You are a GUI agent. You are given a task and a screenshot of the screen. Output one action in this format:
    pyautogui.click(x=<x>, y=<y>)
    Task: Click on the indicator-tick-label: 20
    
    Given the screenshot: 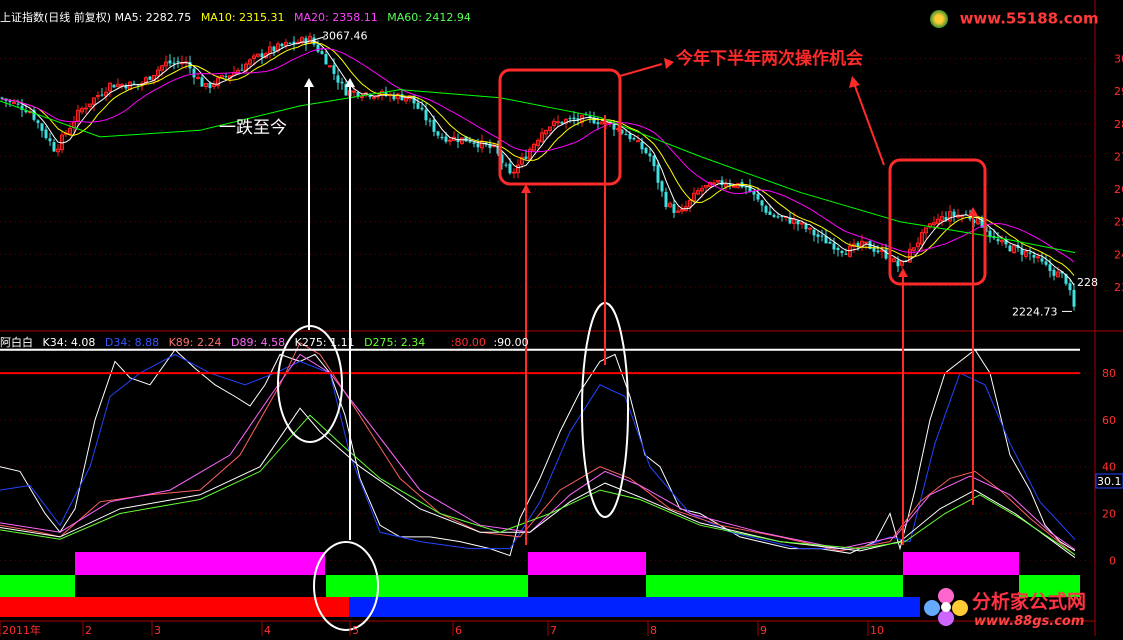 What is the action you would take?
    pyautogui.click(x=1109, y=514)
    